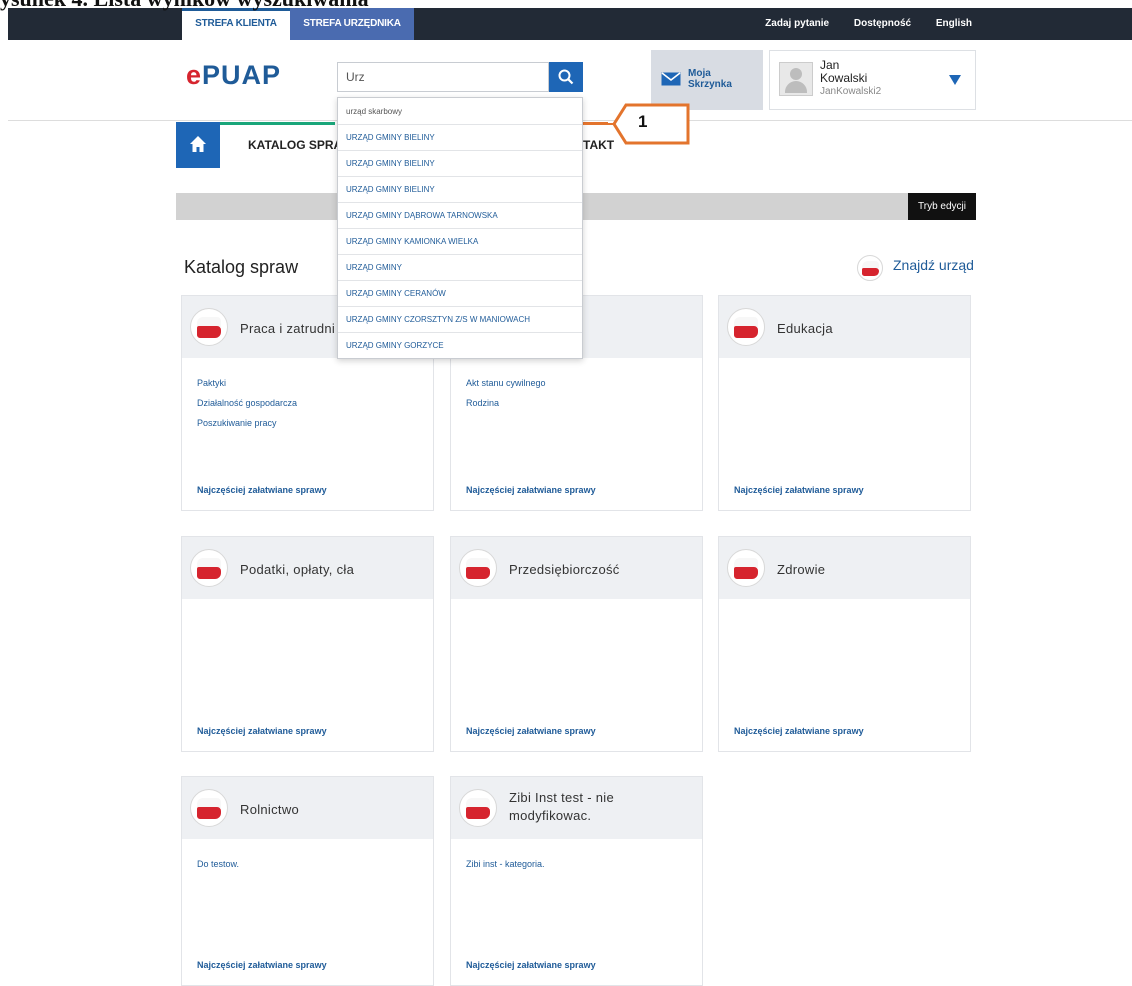 This screenshot has width=1132, height=986. I want to click on card-header: Podatki, opłaty, cła, so click(307, 568).